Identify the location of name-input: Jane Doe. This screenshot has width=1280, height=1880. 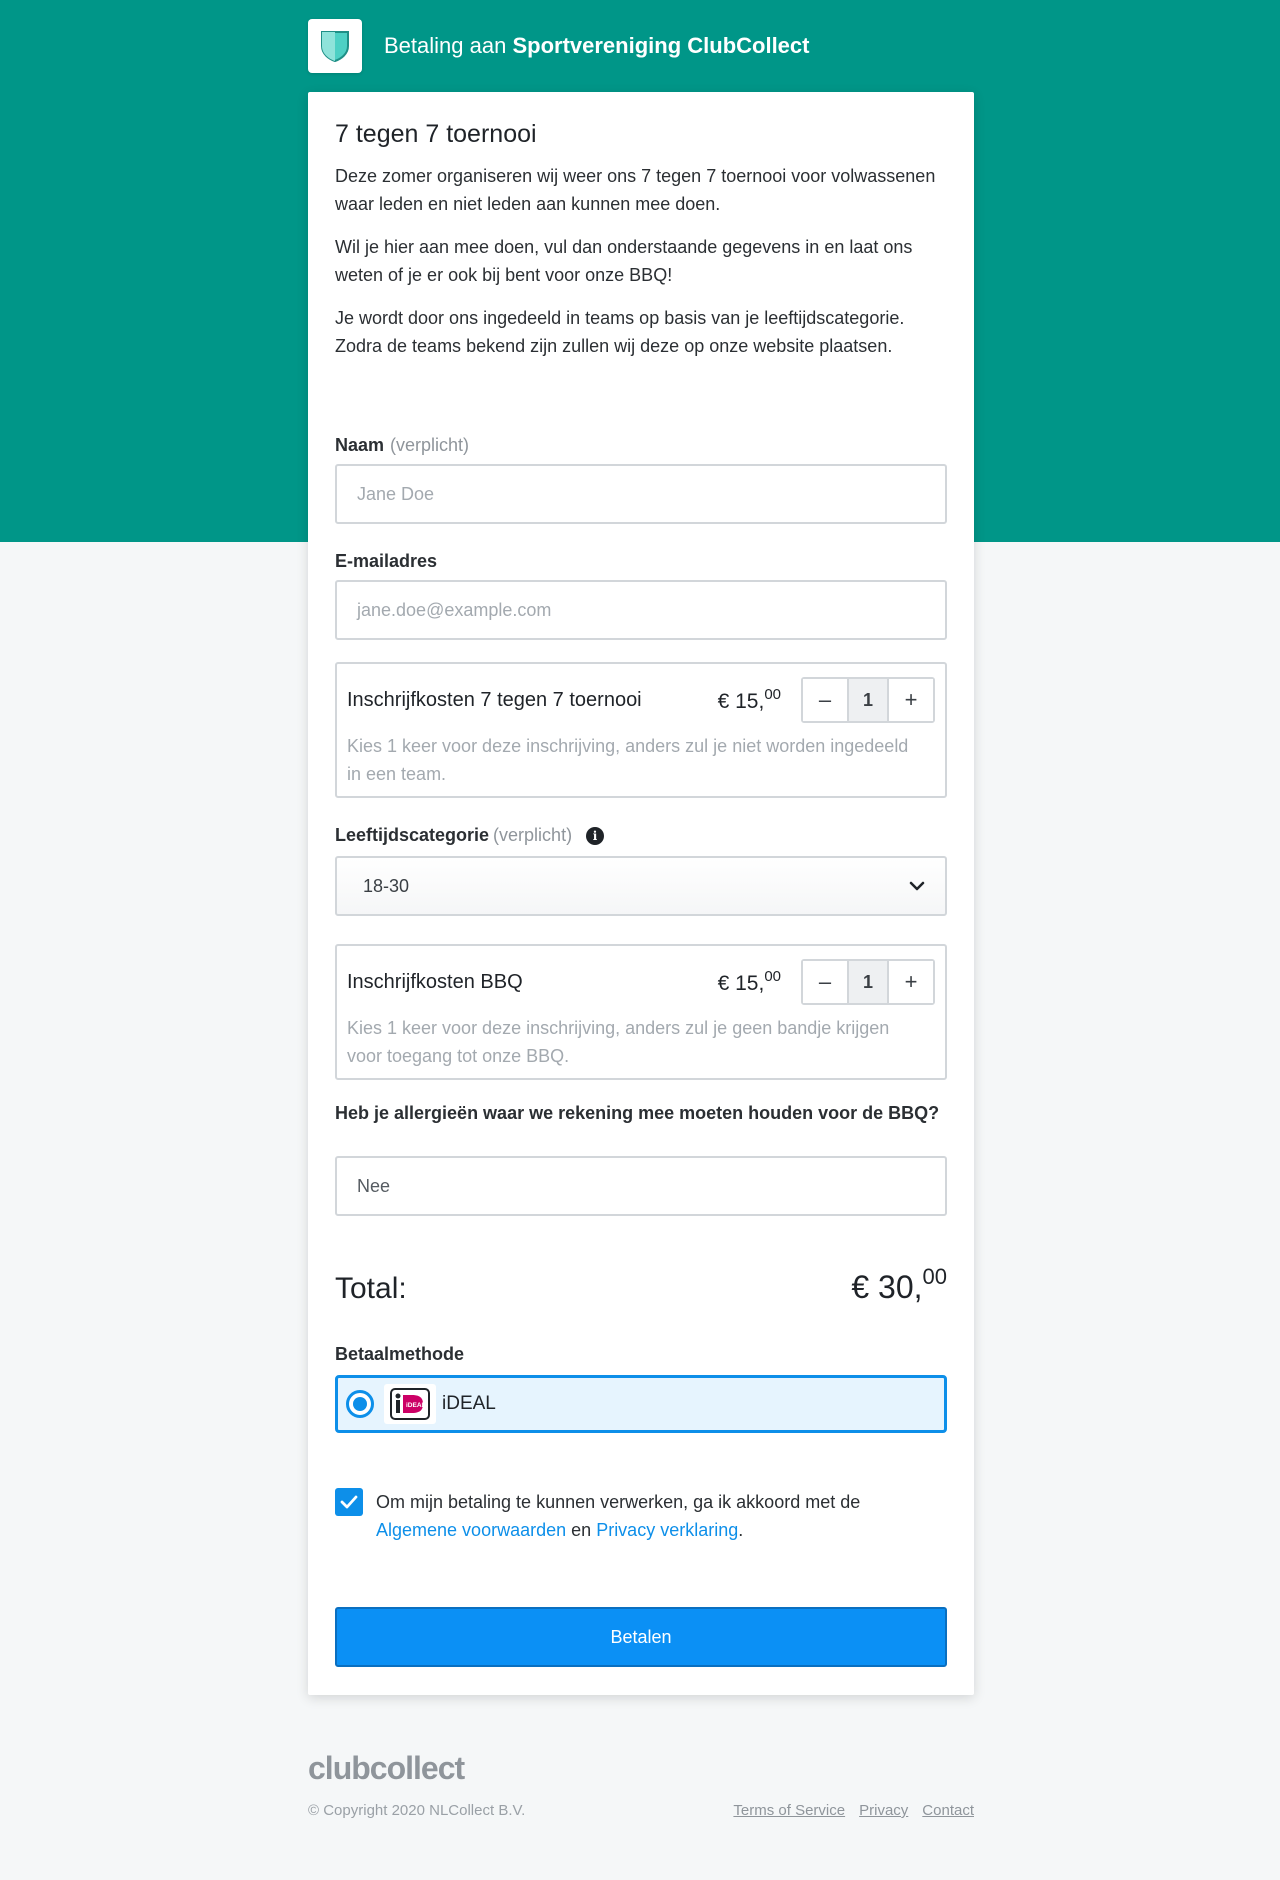
(641, 494).